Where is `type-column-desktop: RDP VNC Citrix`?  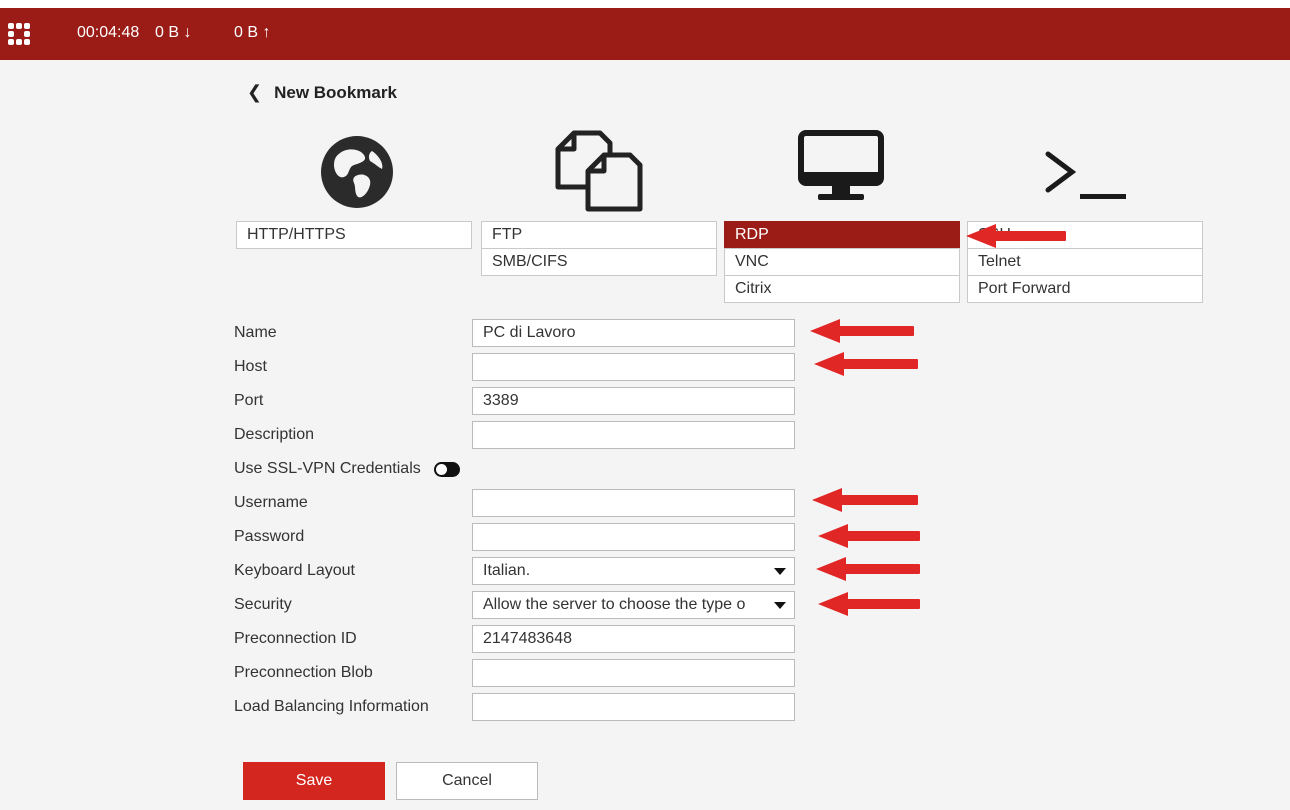
type-column-desktop: RDP VNC Citrix is located at coordinates (842, 262).